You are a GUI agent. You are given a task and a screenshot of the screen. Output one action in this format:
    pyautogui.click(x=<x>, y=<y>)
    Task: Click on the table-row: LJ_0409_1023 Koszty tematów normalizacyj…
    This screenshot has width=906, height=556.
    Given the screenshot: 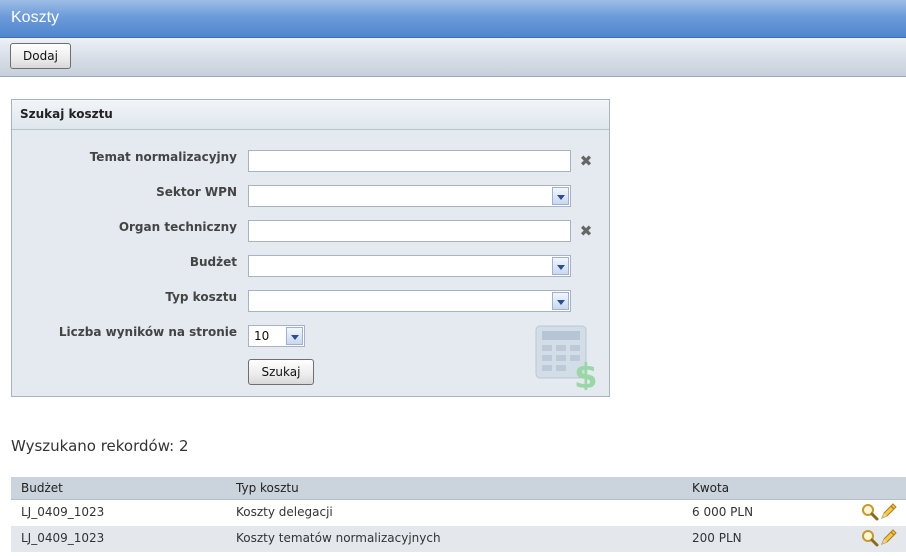 What is the action you would take?
    pyautogui.click(x=458, y=539)
    